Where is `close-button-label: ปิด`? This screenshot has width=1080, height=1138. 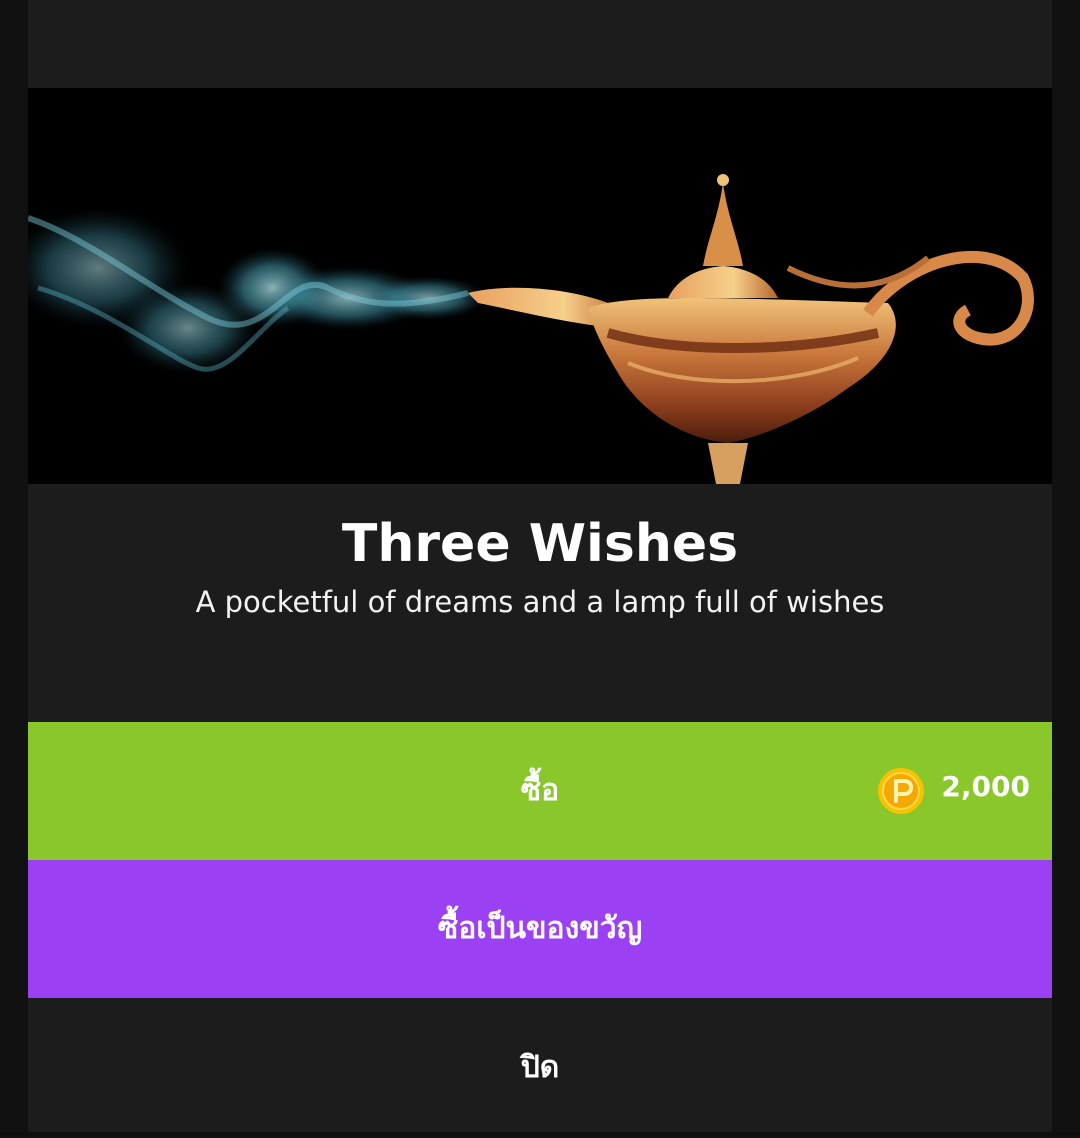 close-button-label: ปิด is located at coordinates (540, 1067).